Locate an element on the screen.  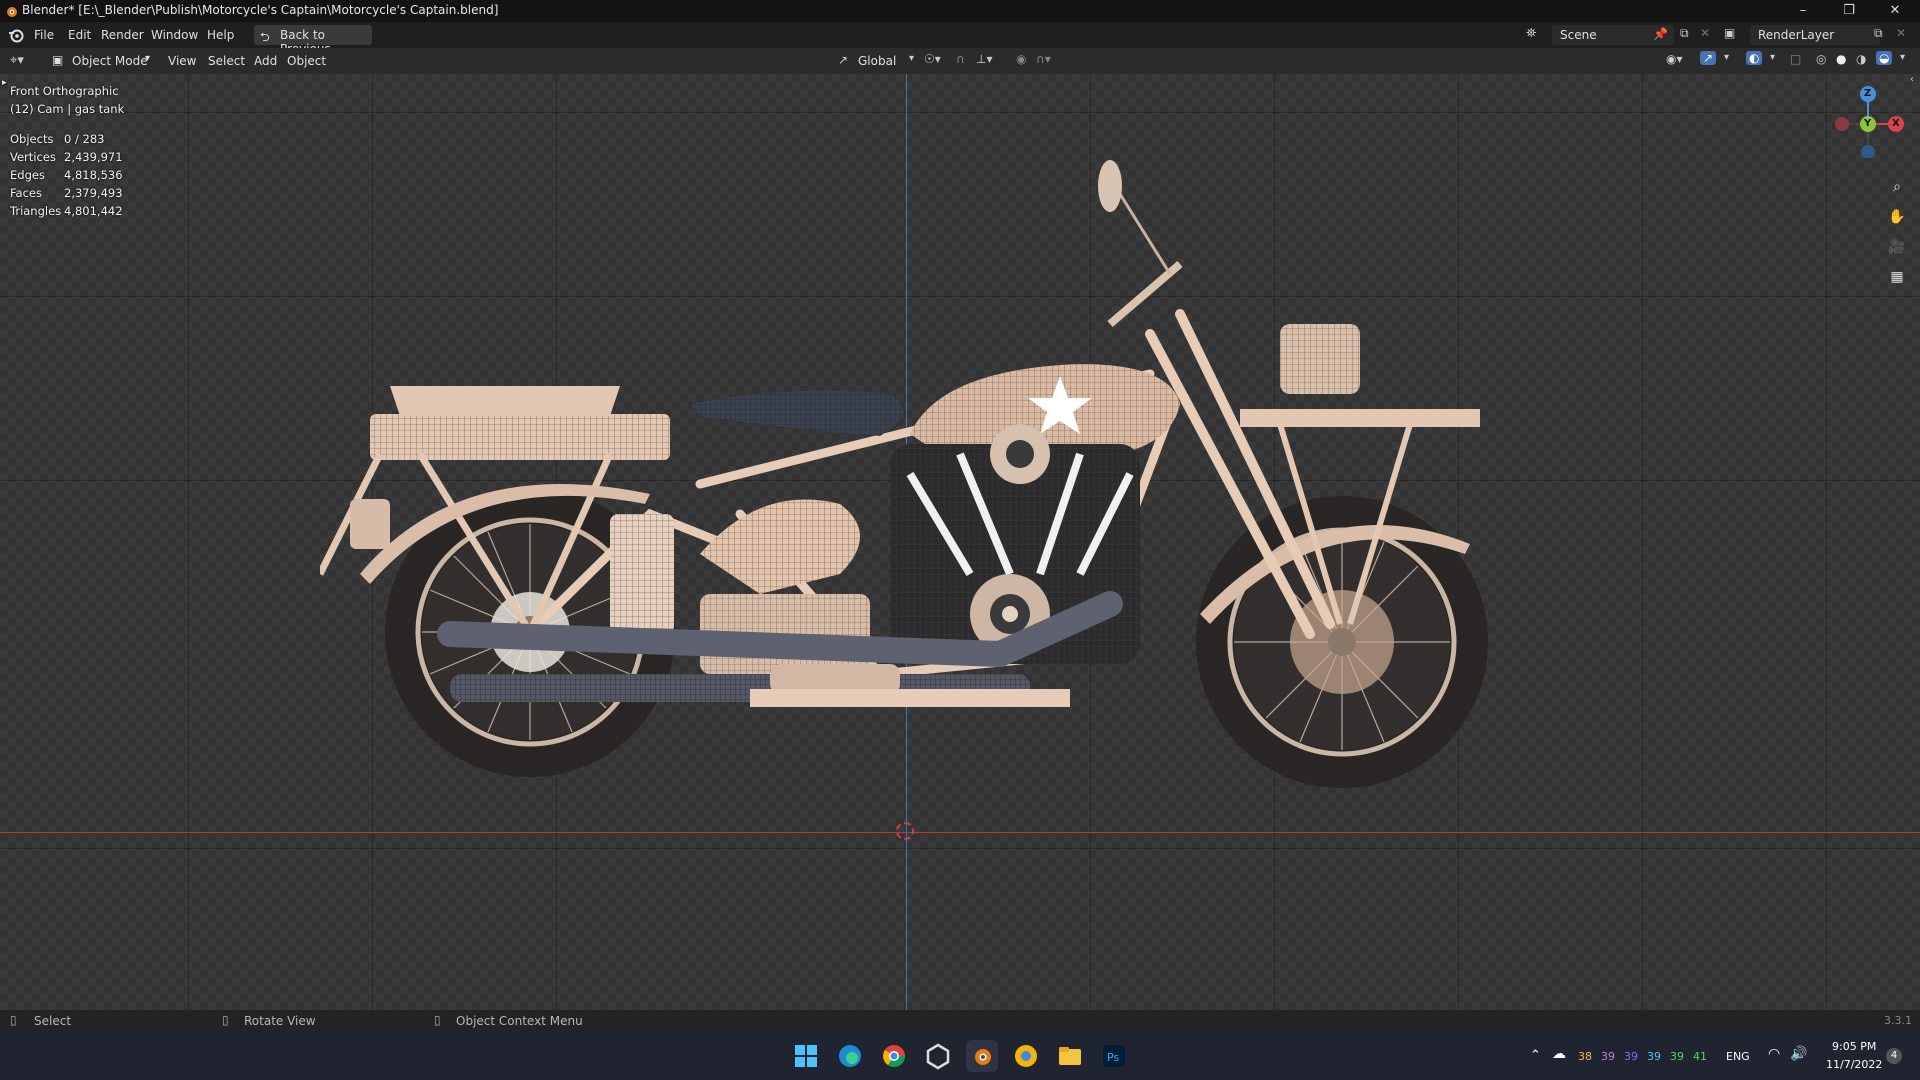
menu-render: Render is located at coordinates (122, 35).